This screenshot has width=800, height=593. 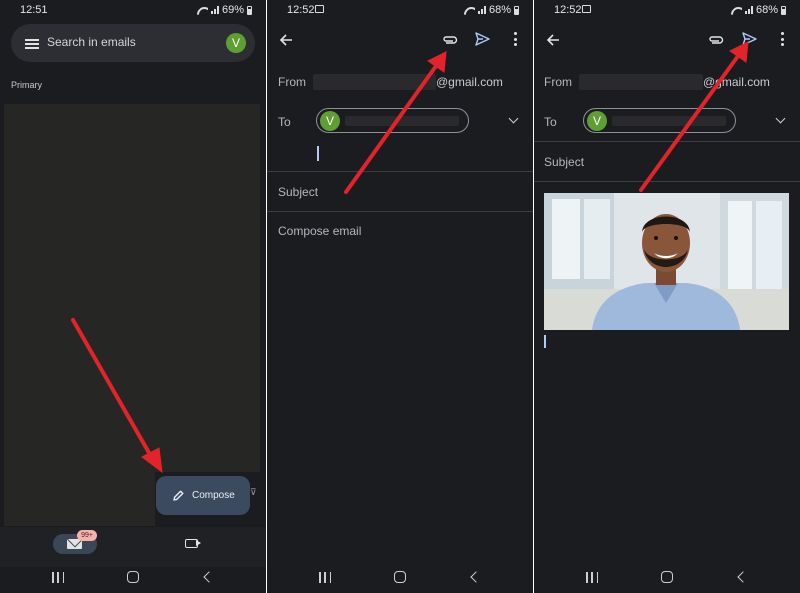 What do you see at coordinates (26, 85) in the screenshot?
I see `section-label-primary: Primary` at bounding box center [26, 85].